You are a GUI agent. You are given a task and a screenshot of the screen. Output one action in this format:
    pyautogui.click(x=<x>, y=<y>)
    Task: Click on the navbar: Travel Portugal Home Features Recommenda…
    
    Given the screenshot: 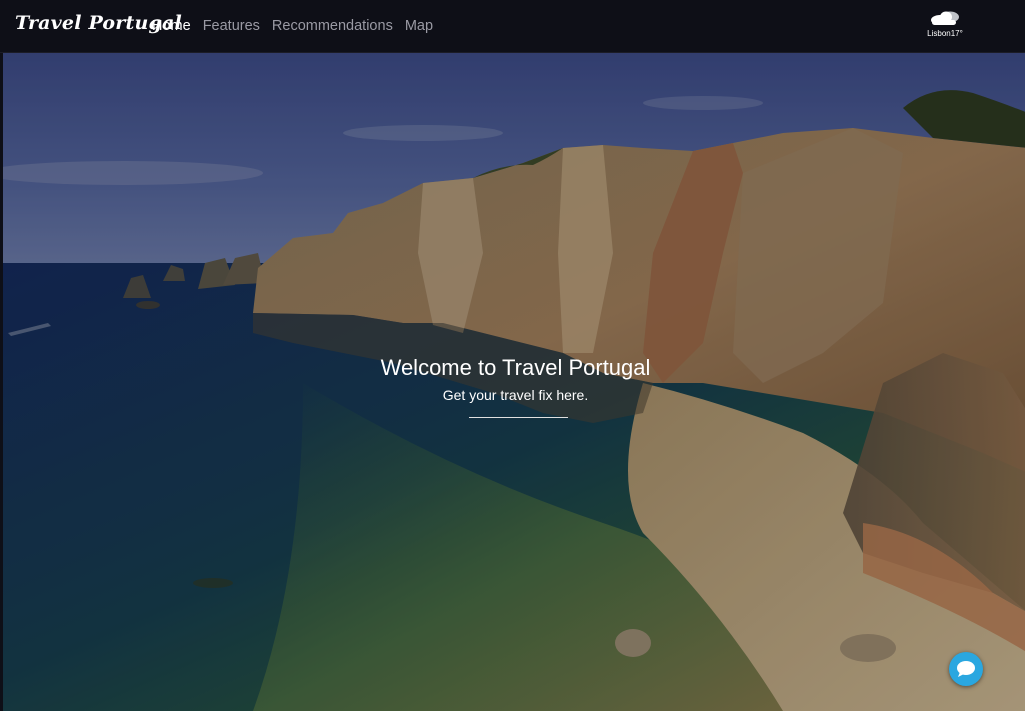 What is the action you would take?
    pyautogui.click(x=512, y=26)
    